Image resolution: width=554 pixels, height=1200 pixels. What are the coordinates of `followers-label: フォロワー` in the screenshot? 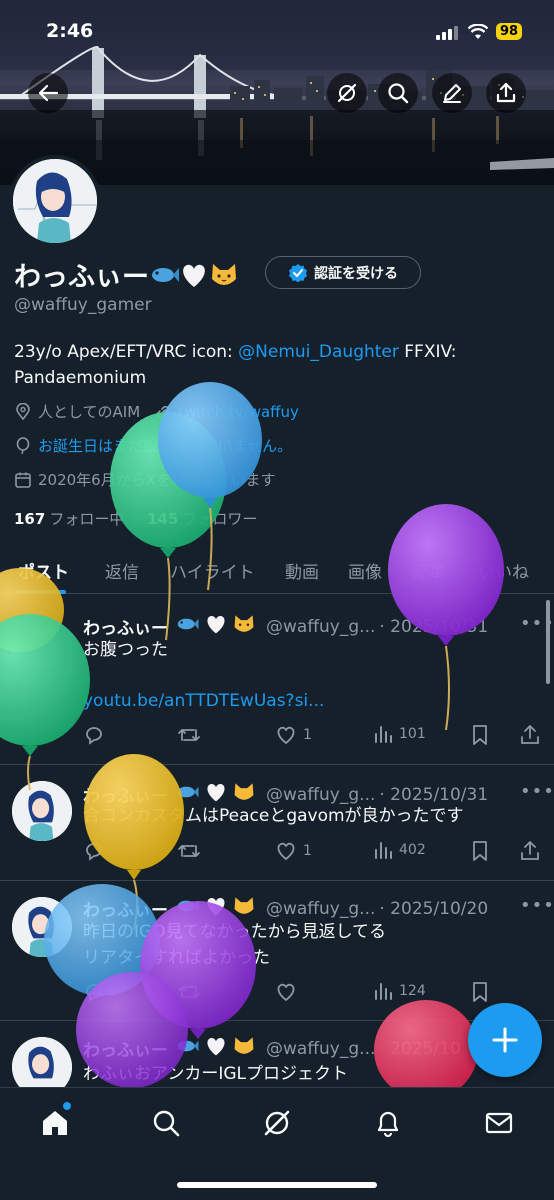 It's located at (220, 519).